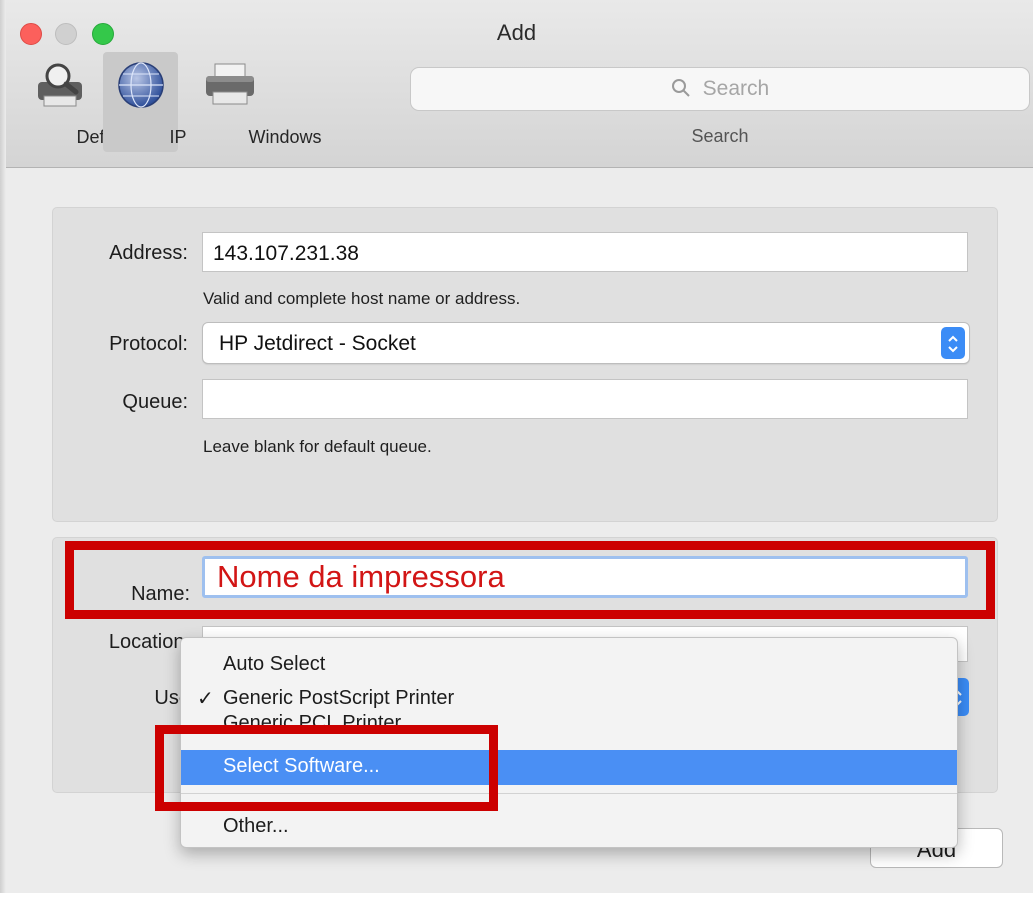 This screenshot has height=901, width=1033. I want to click on toolbar-ip-button: IP, so click(145, 102).